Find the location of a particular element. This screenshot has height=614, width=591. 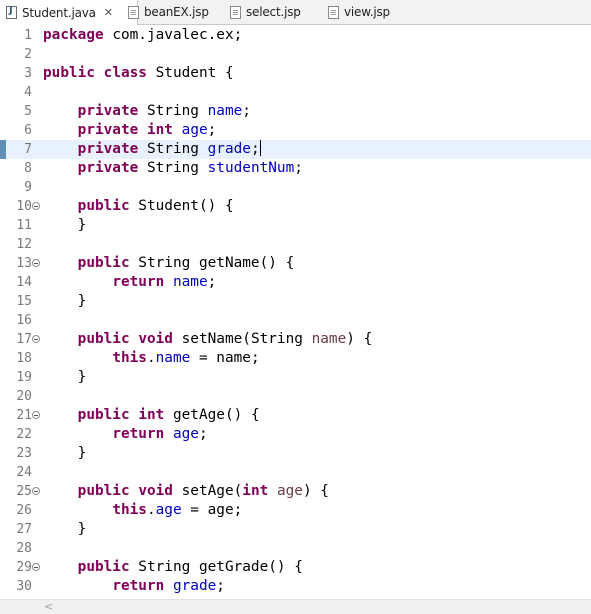

tab-select-jsp: select.jsp is located at coordinates (265, 12).